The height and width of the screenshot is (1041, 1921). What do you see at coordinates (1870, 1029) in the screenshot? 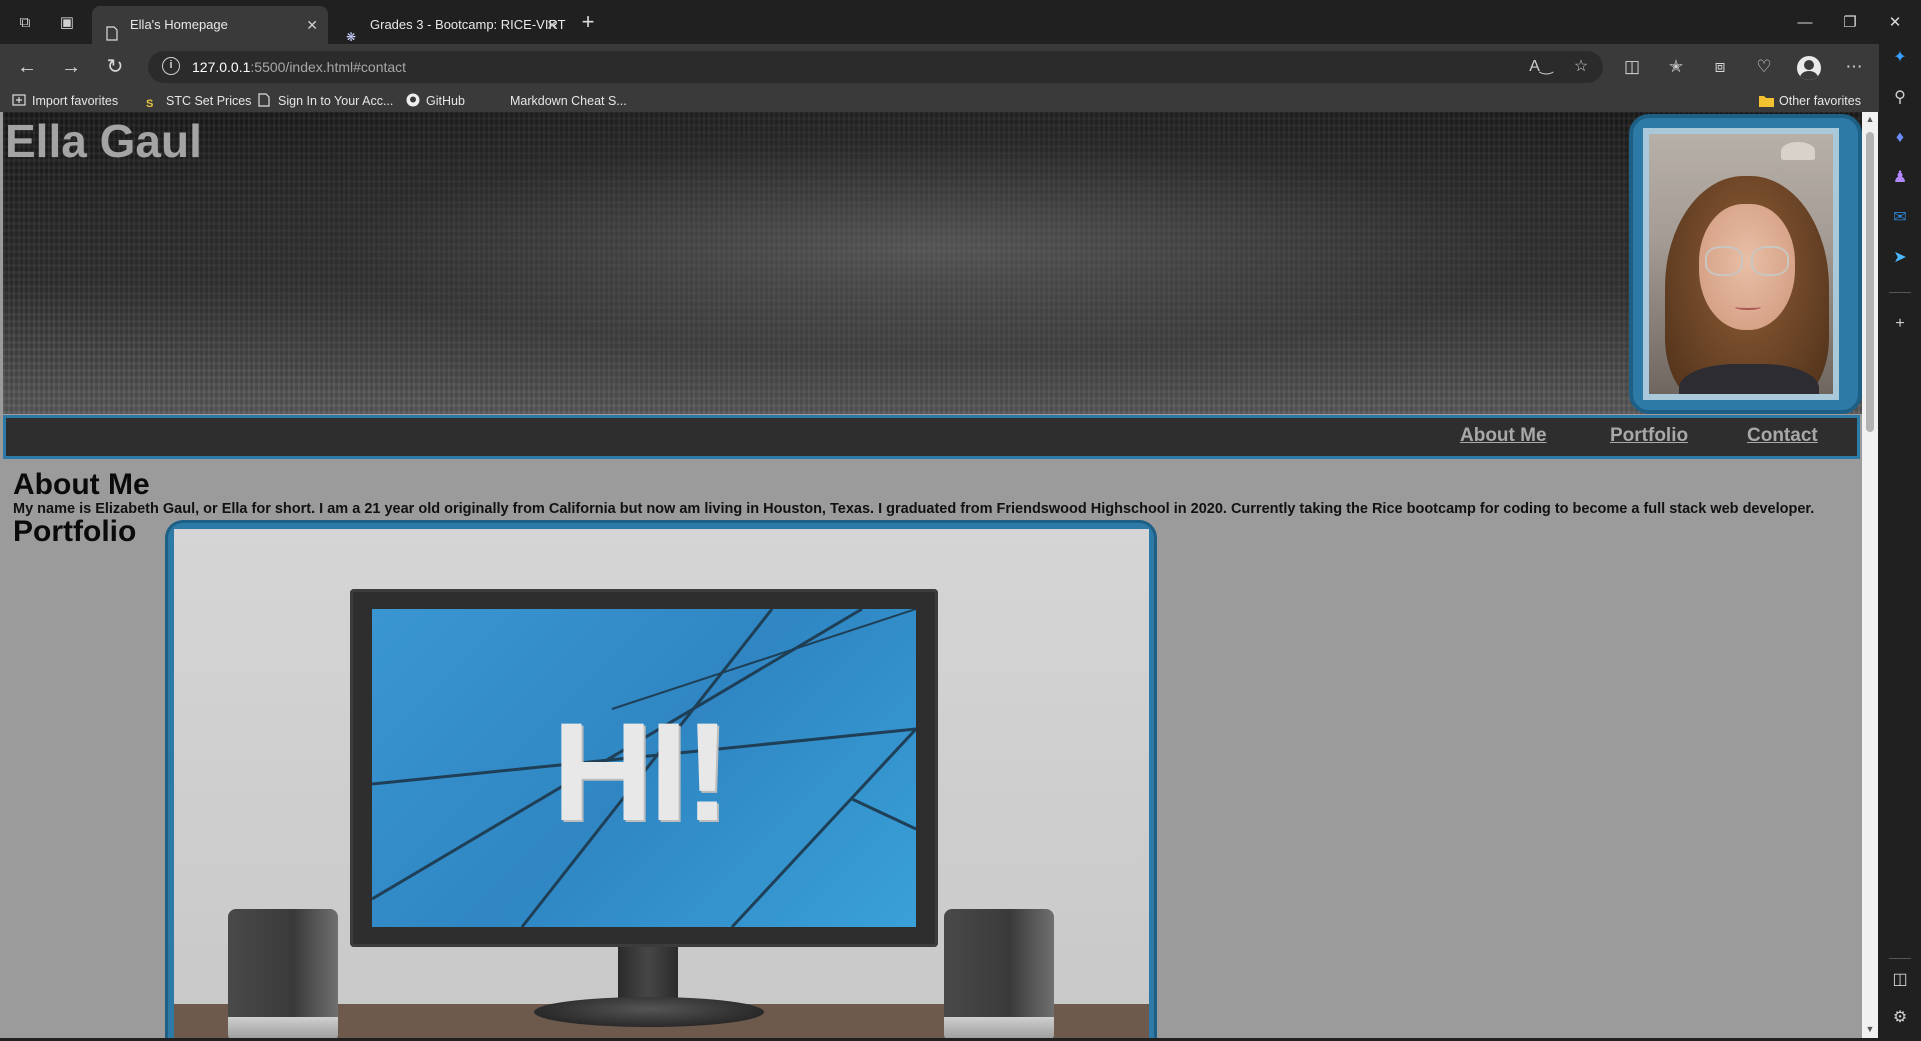
I see `scroll-down-arrow-icon: ▼` at bounding box center [1870, 1029].